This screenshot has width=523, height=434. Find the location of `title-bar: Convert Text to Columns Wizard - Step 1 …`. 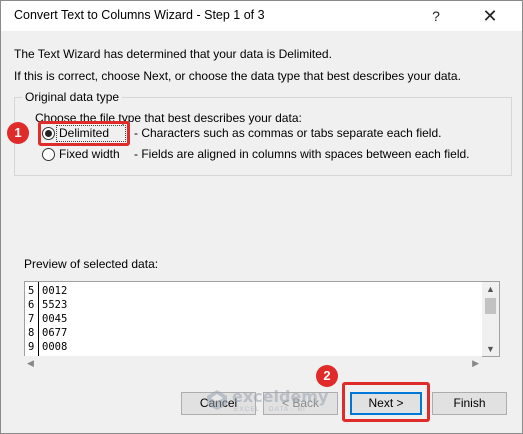

title-bar: Convert Text to Columns Wizard - Step 1 … is located at coordinates (261, 16).